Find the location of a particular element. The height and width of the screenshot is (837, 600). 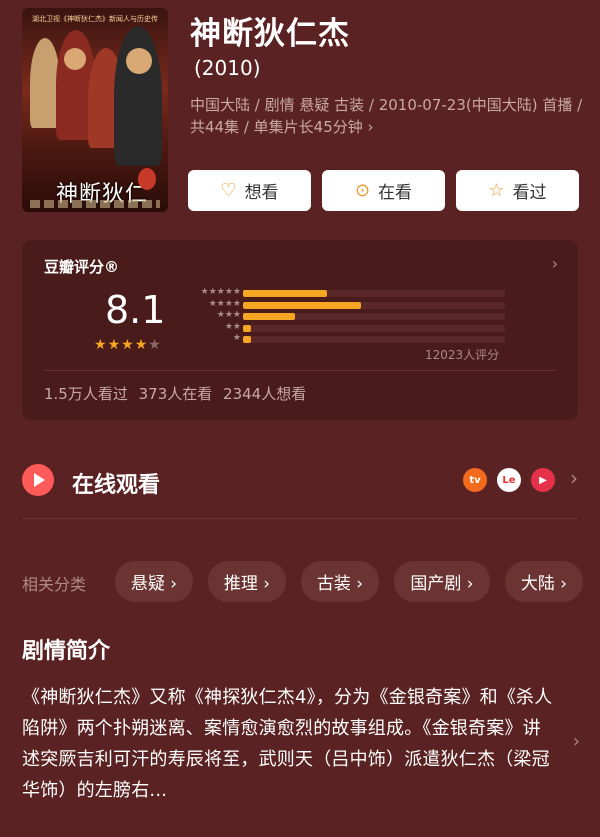

want-button: ♡ 想看 is located at coordinates (249, 190).